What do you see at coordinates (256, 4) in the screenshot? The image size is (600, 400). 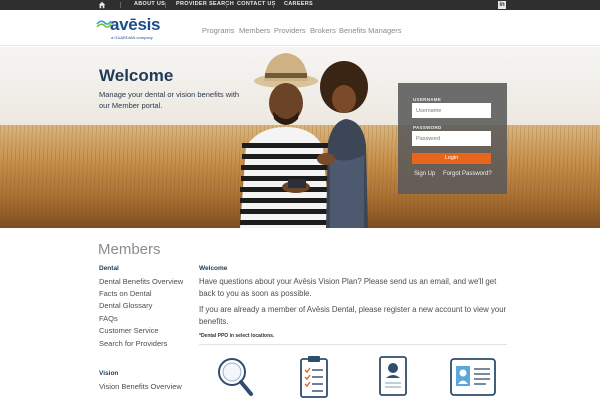 I see `topbar-link-contact-us: CONTACT US` at bounding box center [256, 4].